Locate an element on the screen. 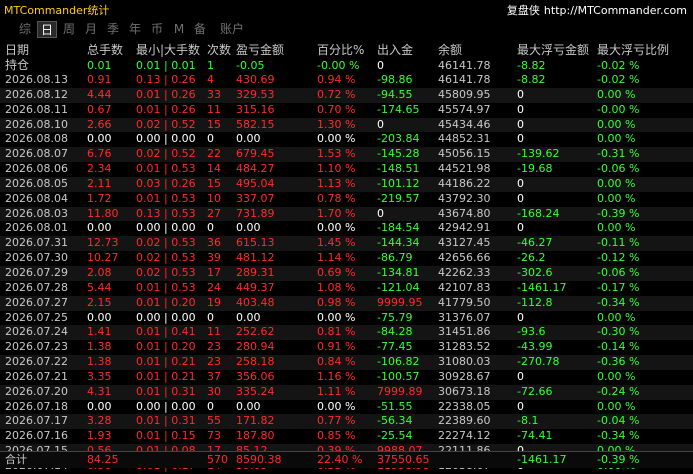  tab-7: M is located at coordinates (179, 29).